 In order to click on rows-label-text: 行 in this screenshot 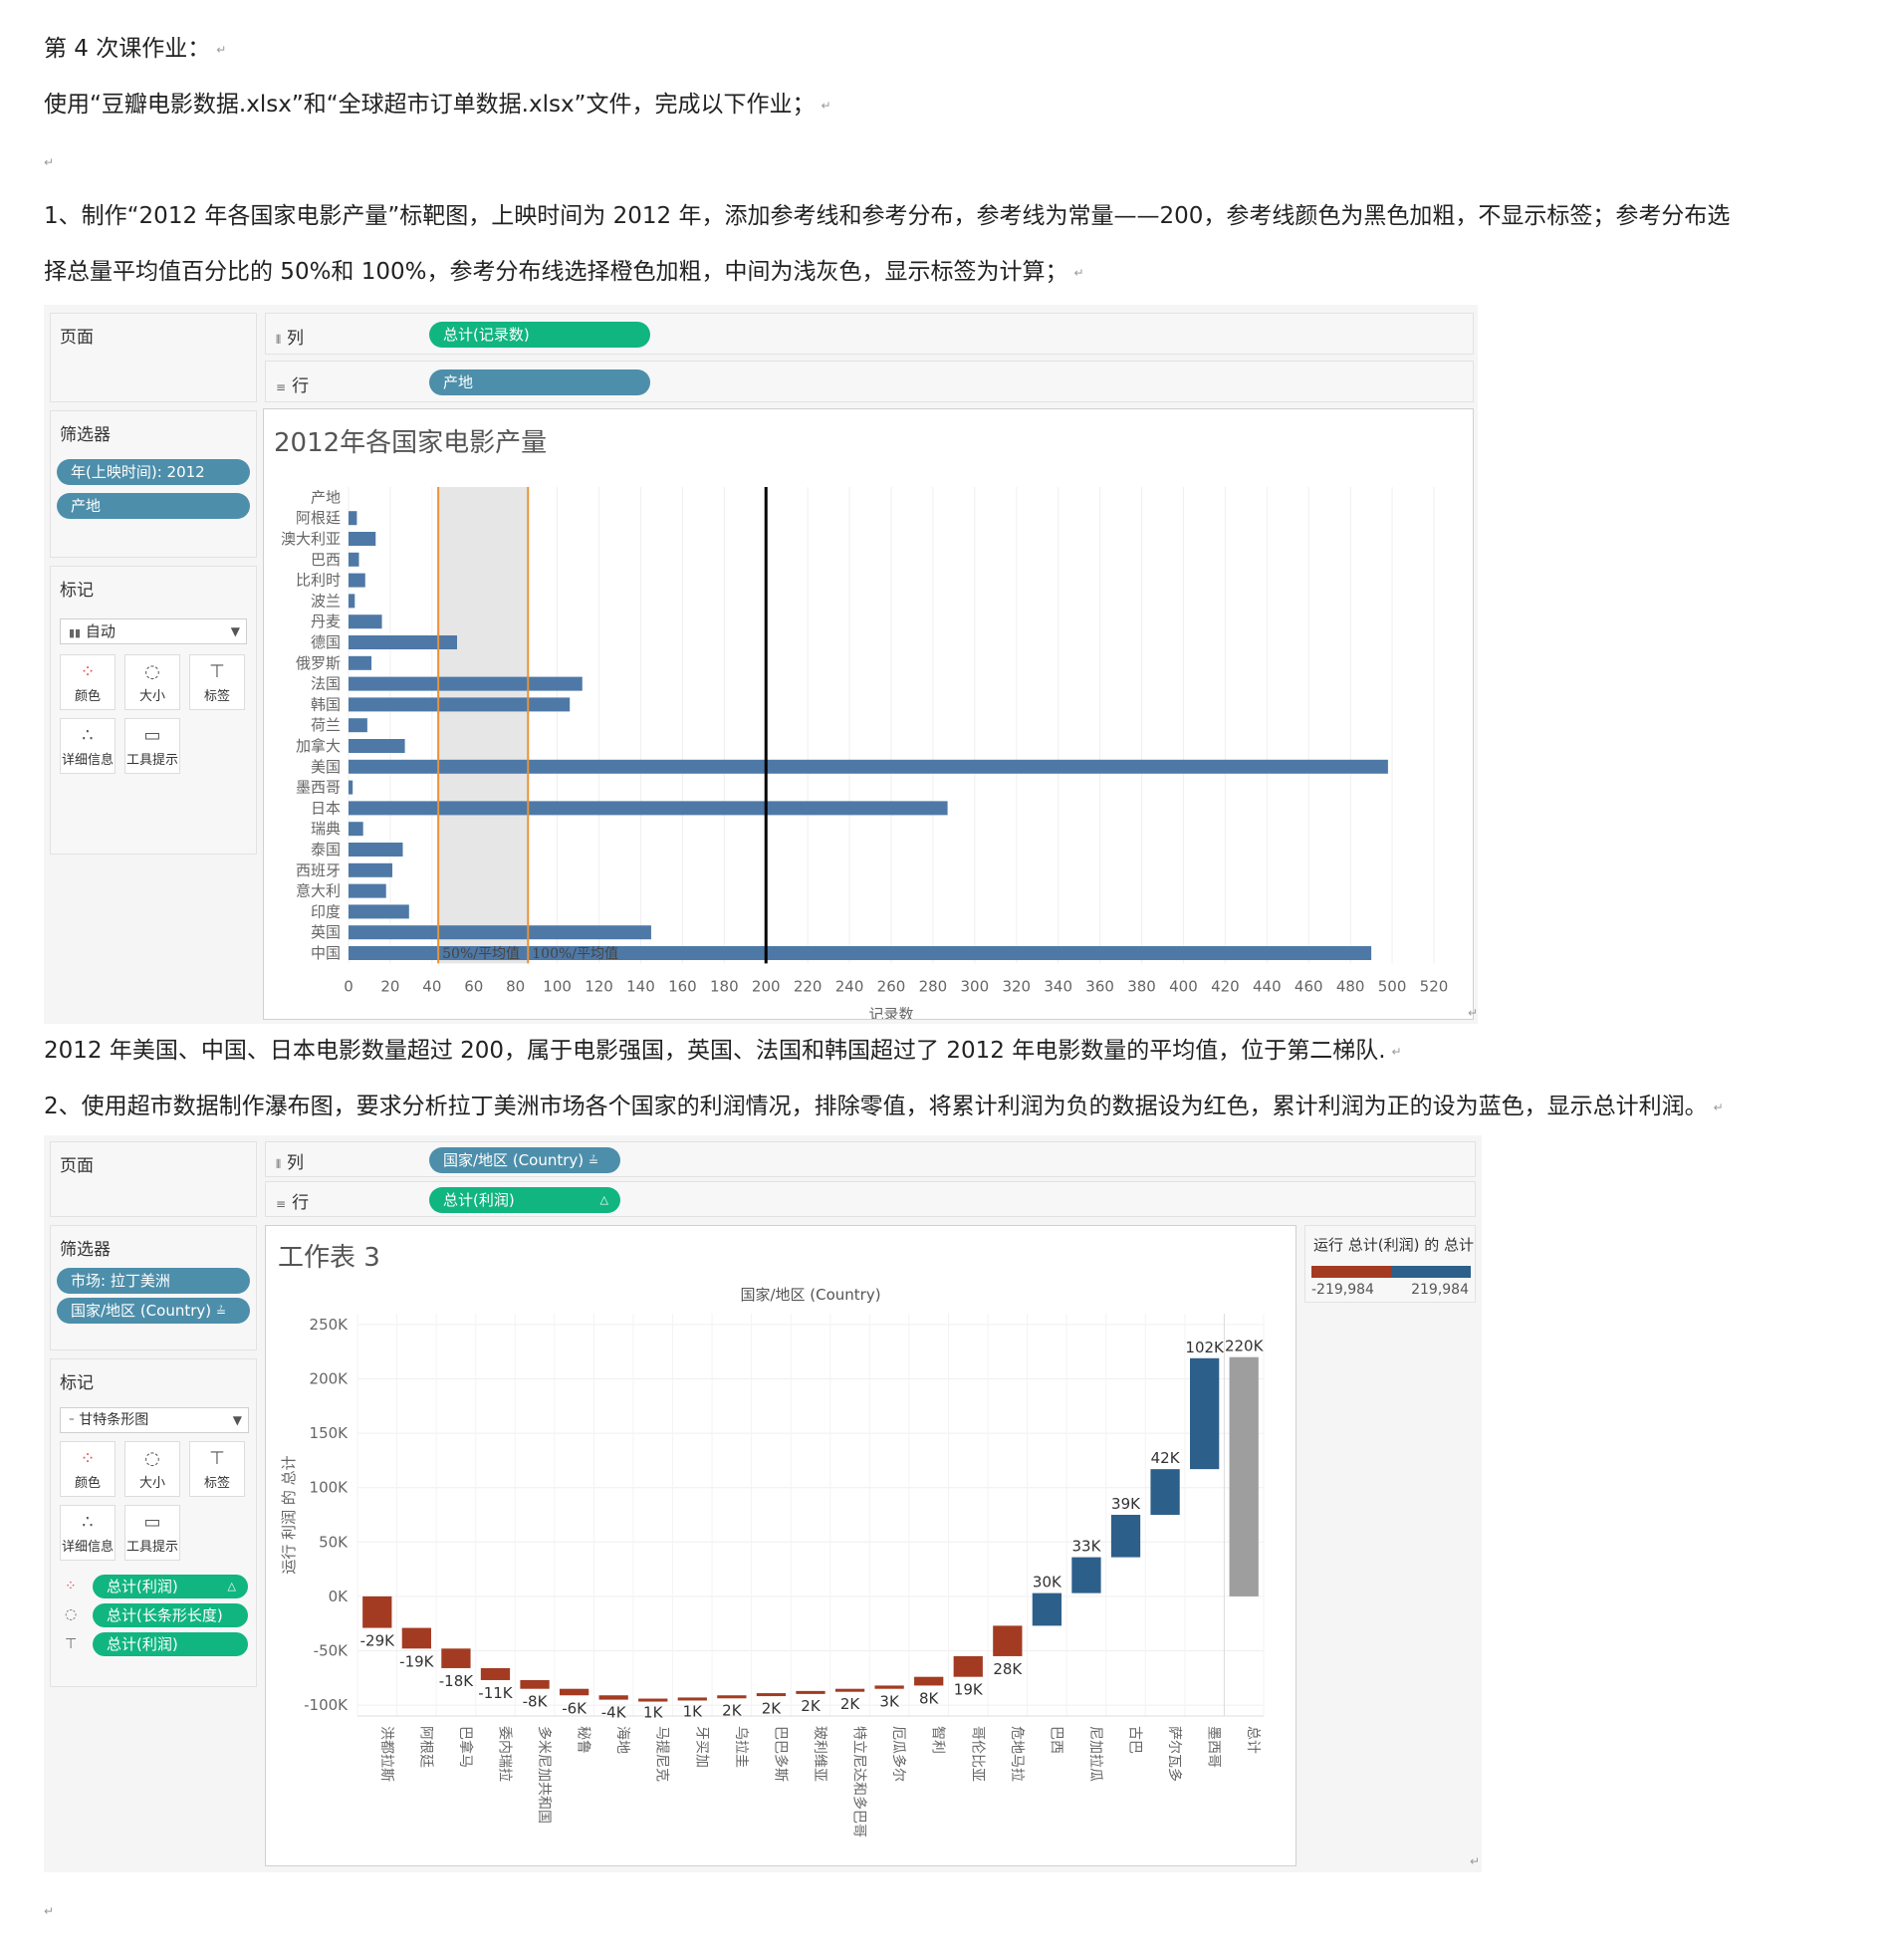, I will do `click(301, 1203)`.